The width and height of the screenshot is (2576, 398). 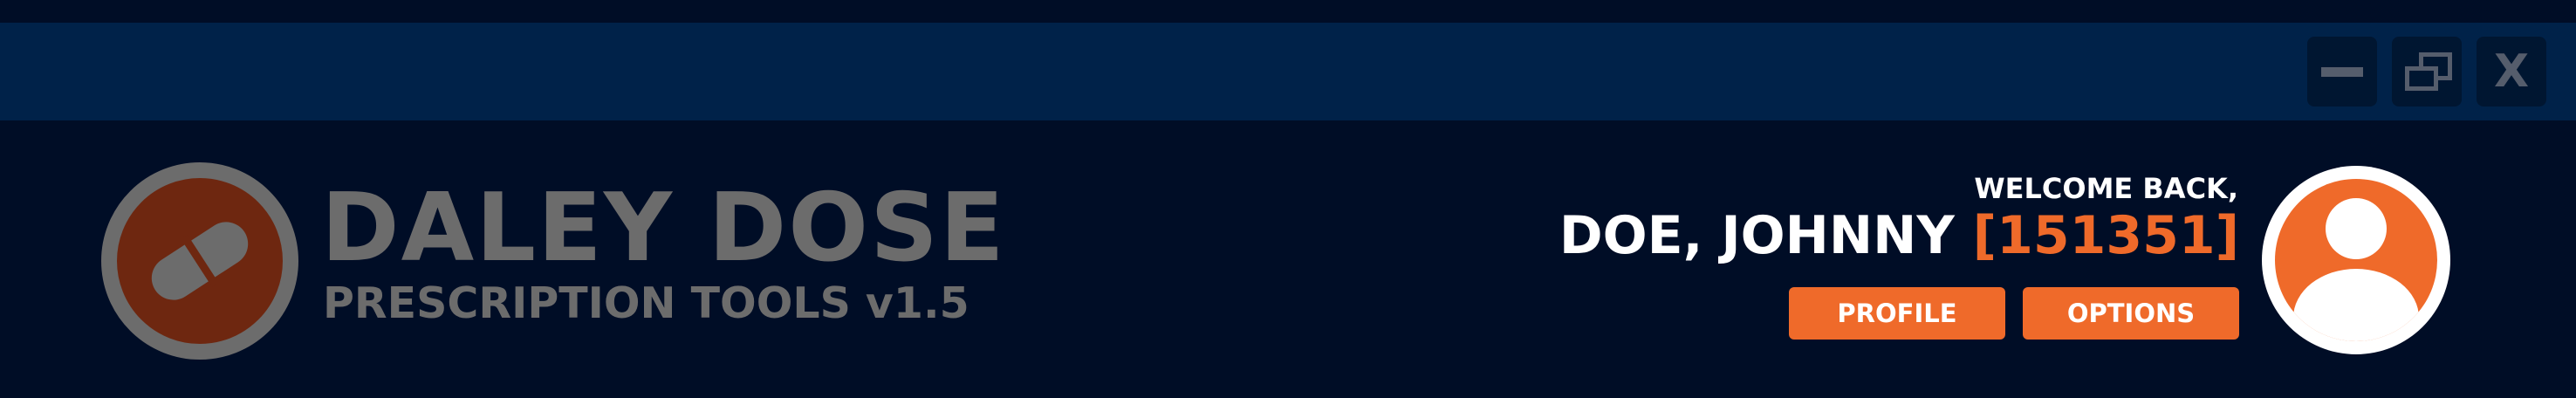 I want to click on user-name: DOE, JOHNNY, so click(x=1757, y=236).